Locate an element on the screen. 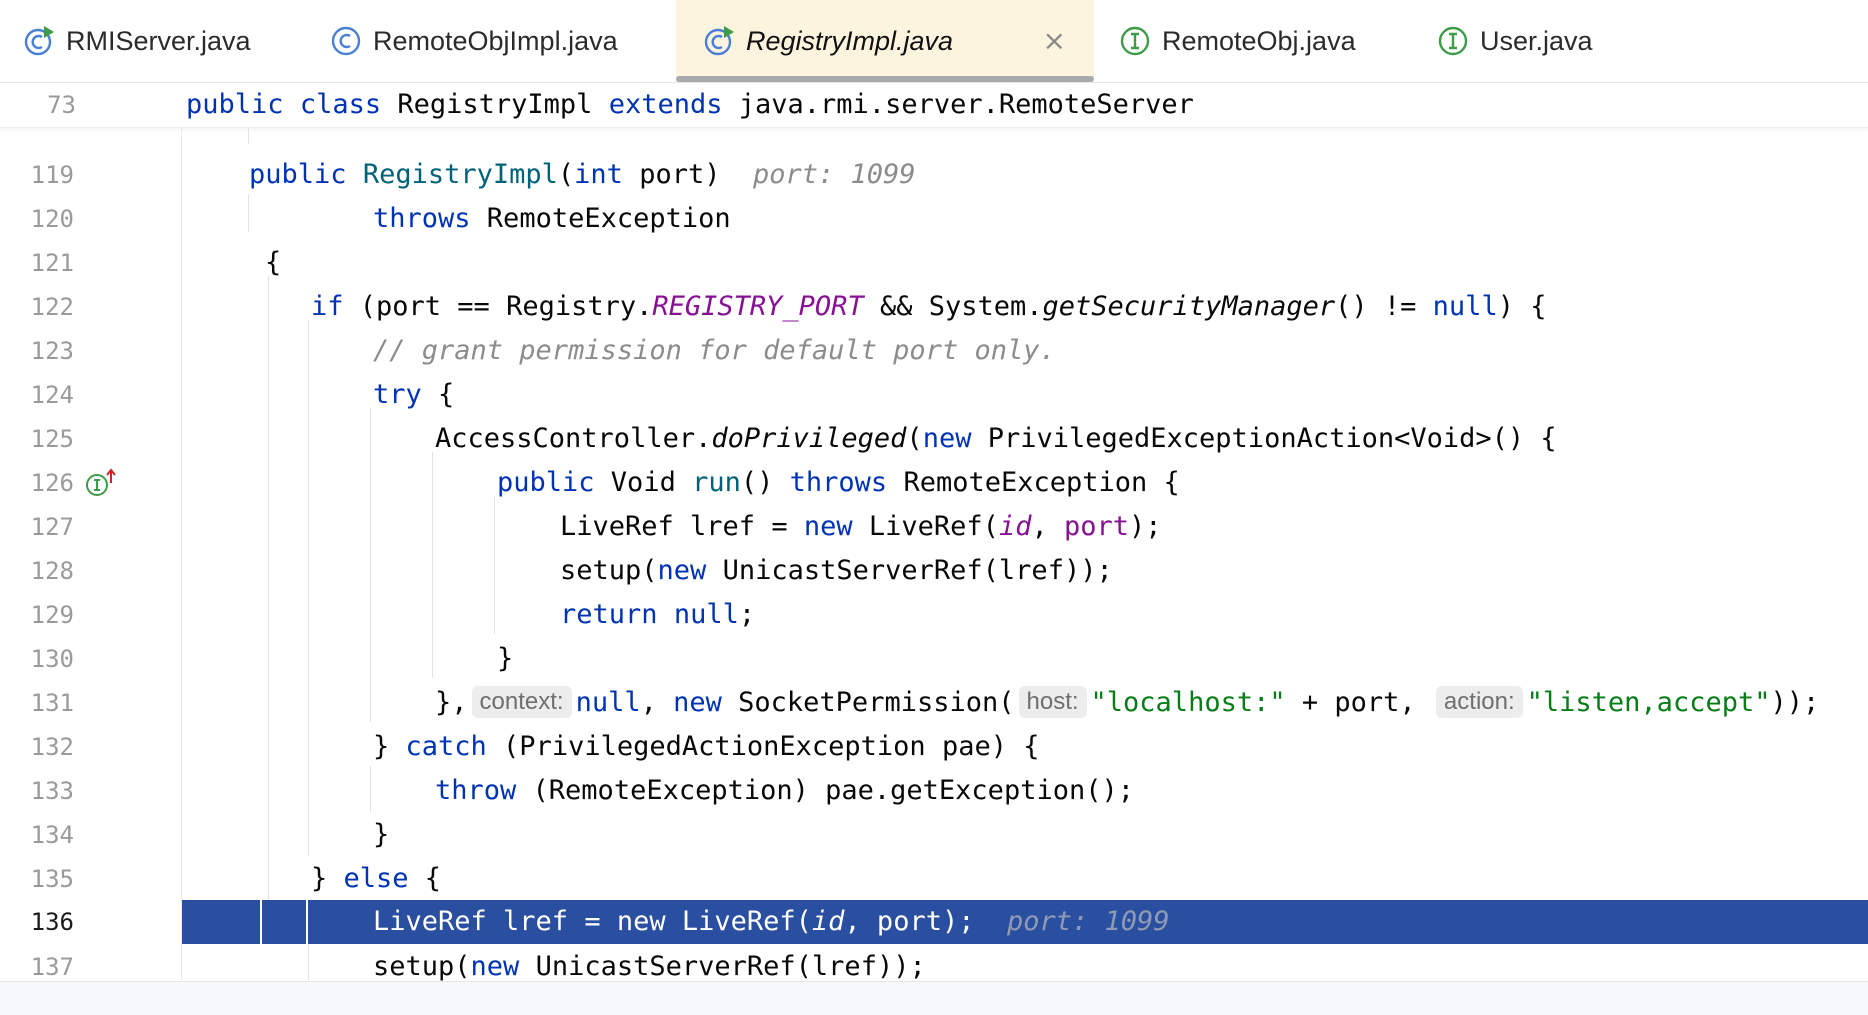  line-number: 122 is located at coordinates (52, 307).